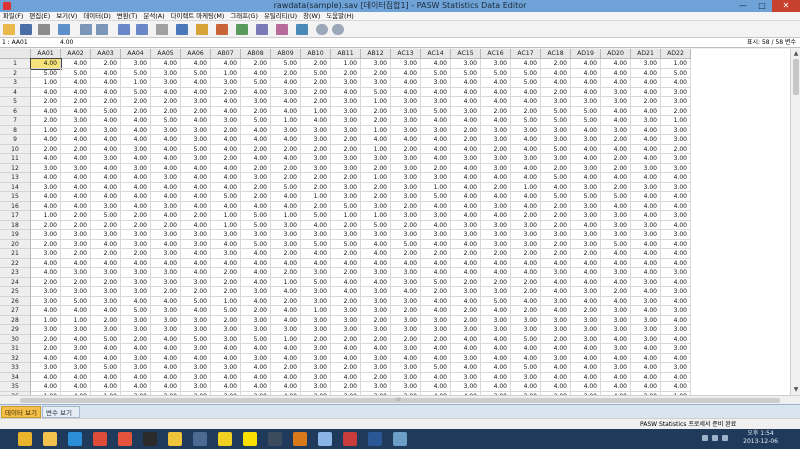  What do you see at coordinates (222, 29) in the screenshot?
I see `insert-variable-icon` at bounding box center [222, 29].